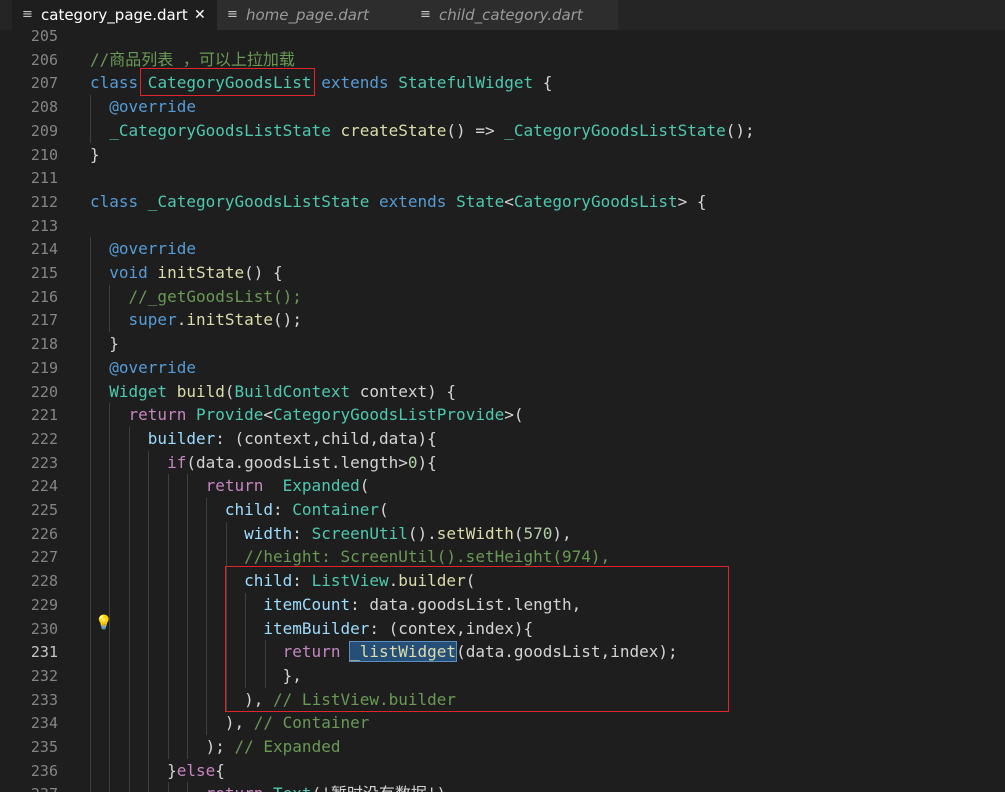 The width and height of the screenshot is (1005, 792). Describe the element at coordinates (196, 296) in the screenshot. I see `code-token: //_getGoodsList();` at that location.